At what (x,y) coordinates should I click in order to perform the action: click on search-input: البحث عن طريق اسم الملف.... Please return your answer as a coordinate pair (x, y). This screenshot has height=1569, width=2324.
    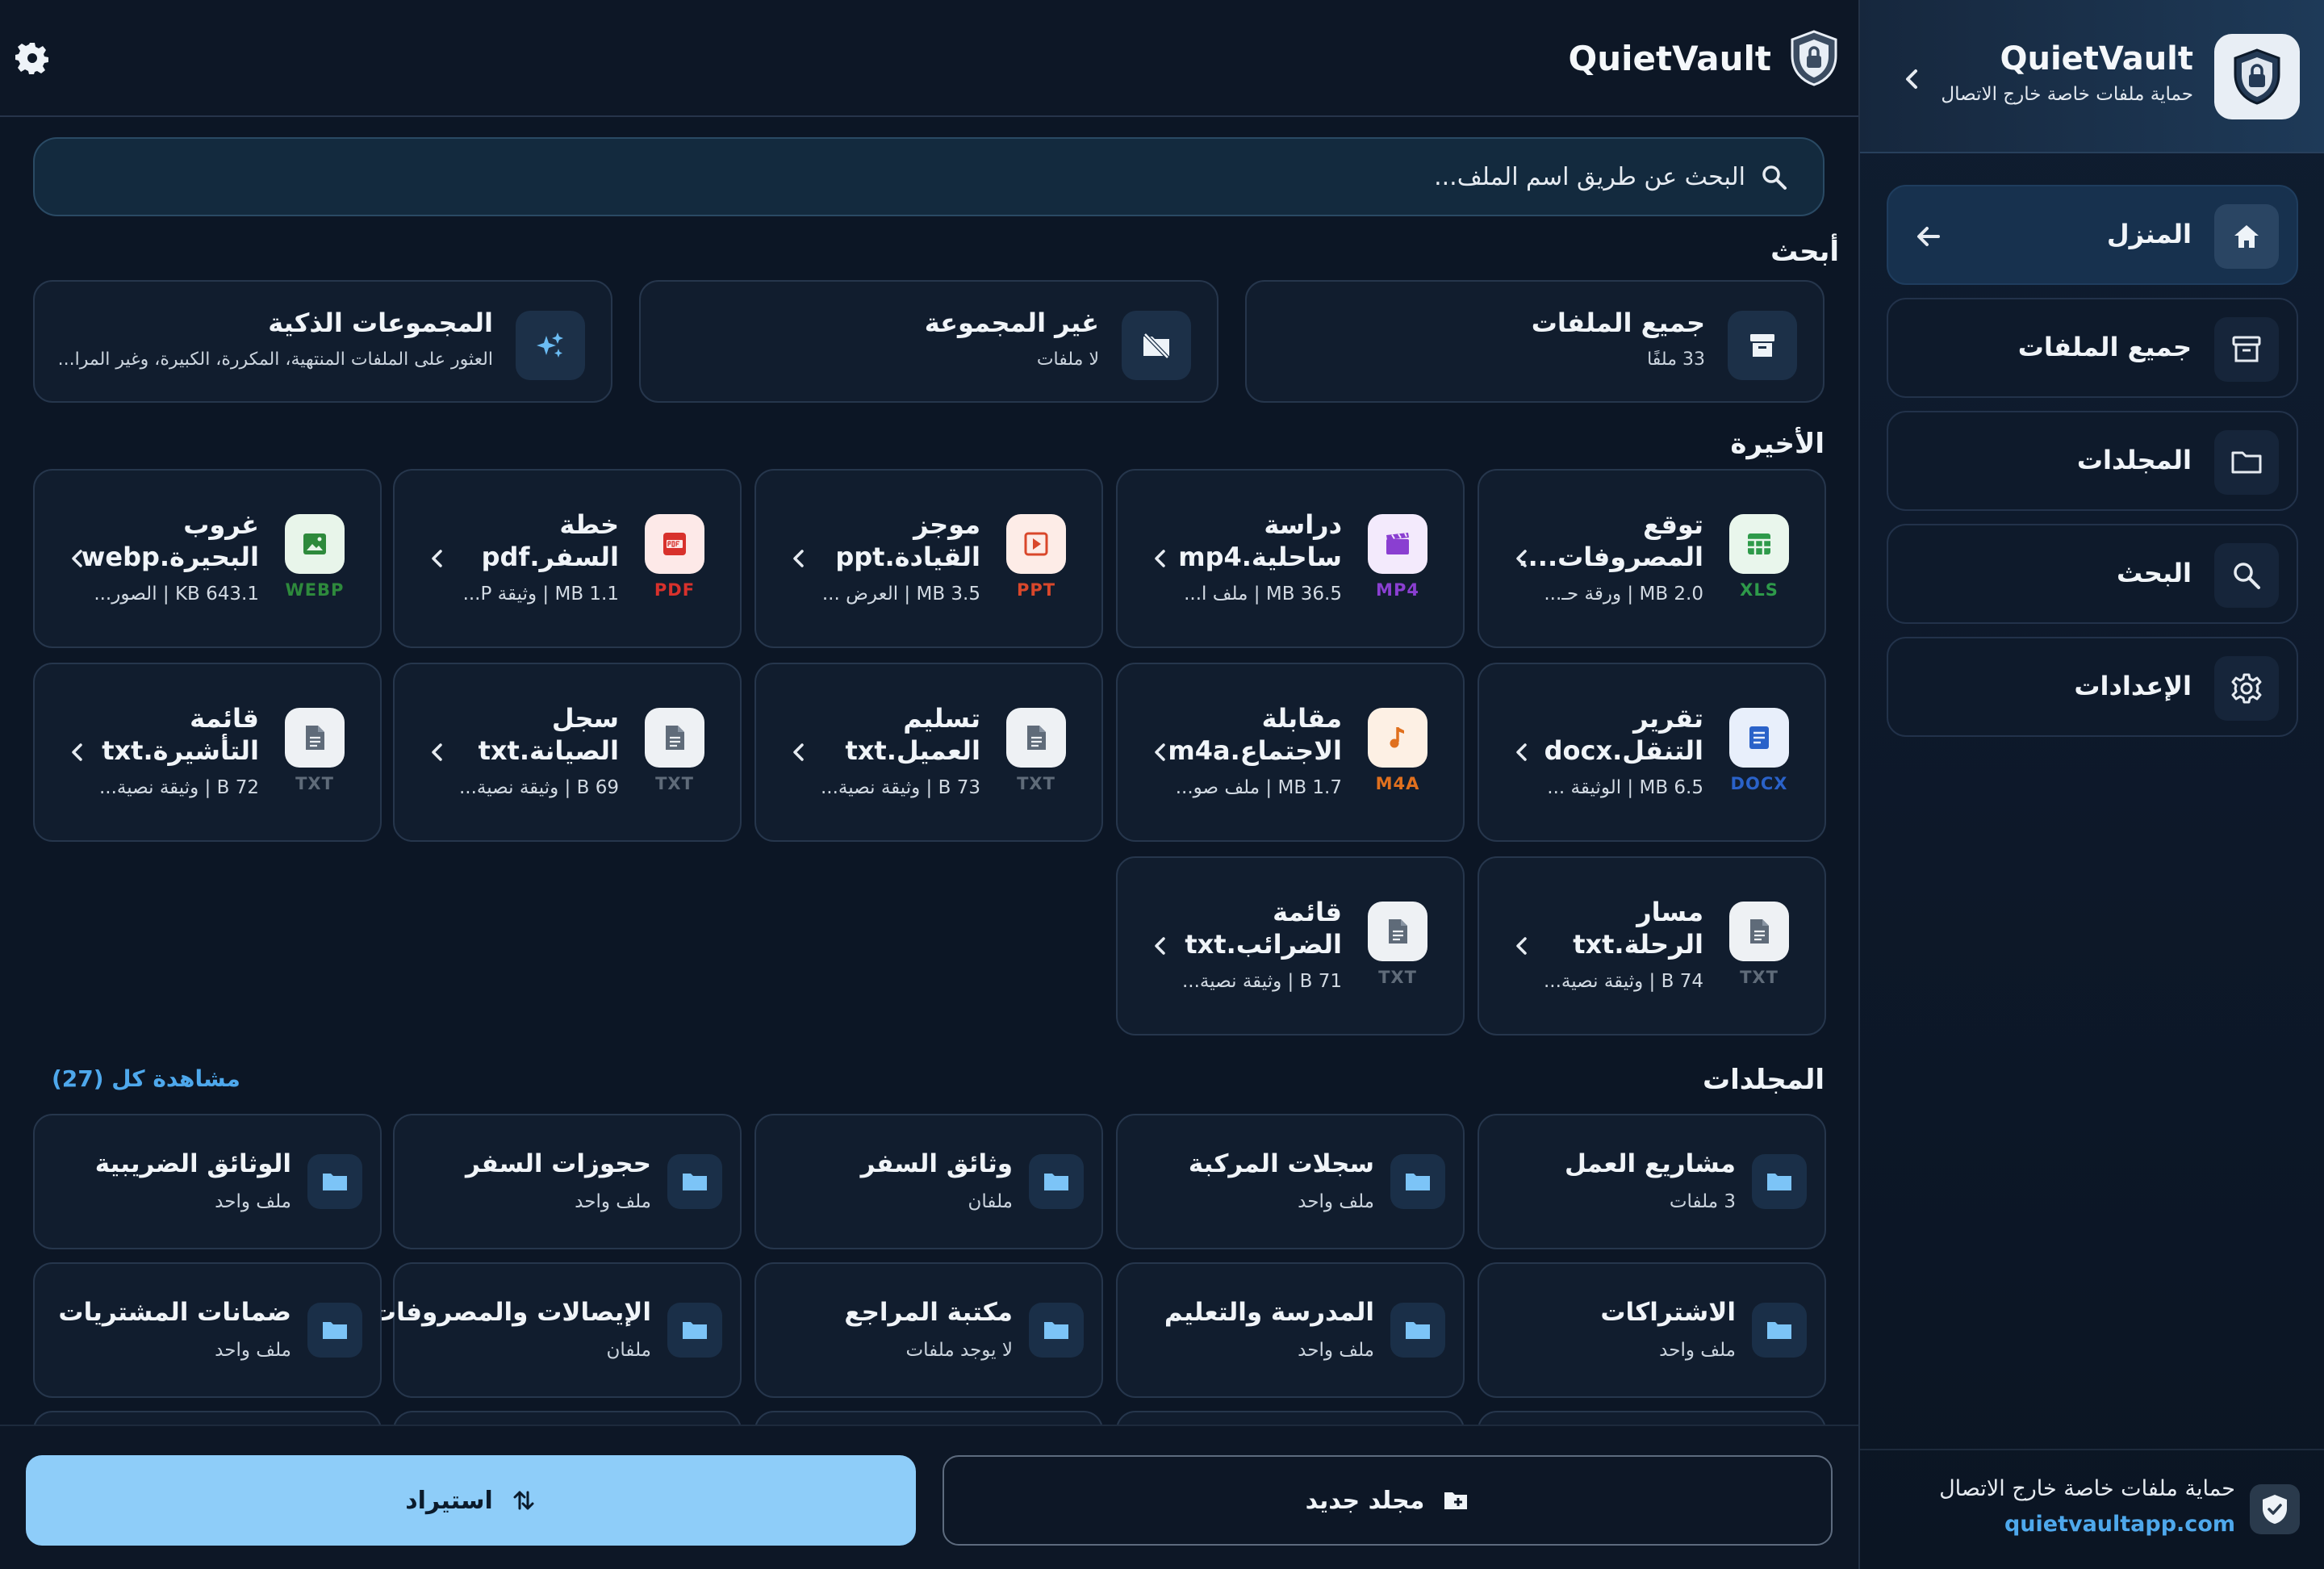
    Looking at the image, I should click on (929, 177).